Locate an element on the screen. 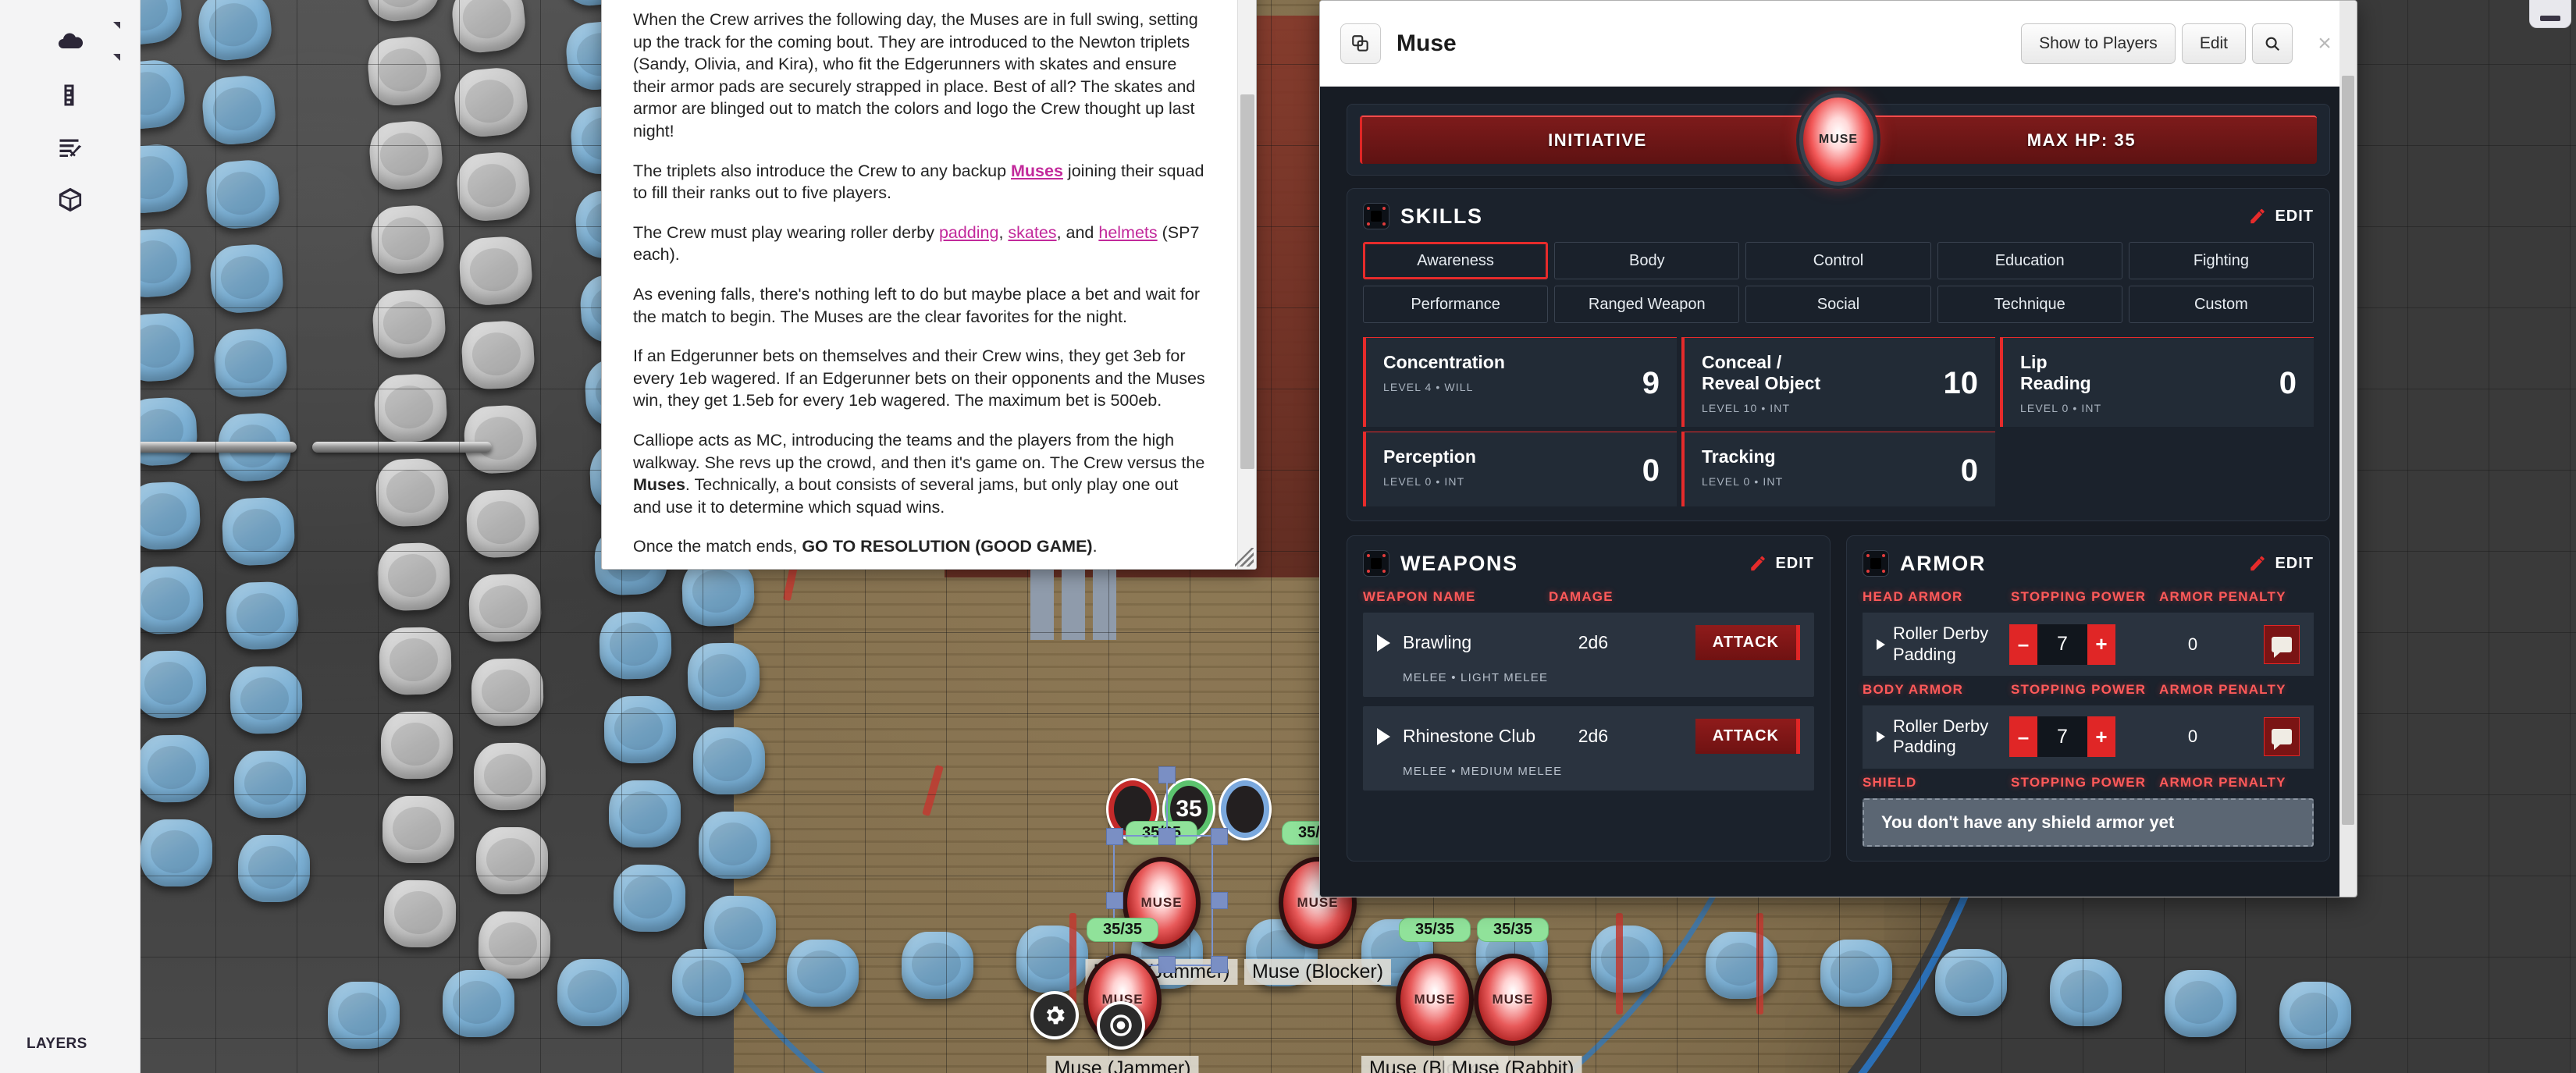  skill-card: Concentration LEVEL 4 • WILL 9 is located at coordinates (1520, 383).